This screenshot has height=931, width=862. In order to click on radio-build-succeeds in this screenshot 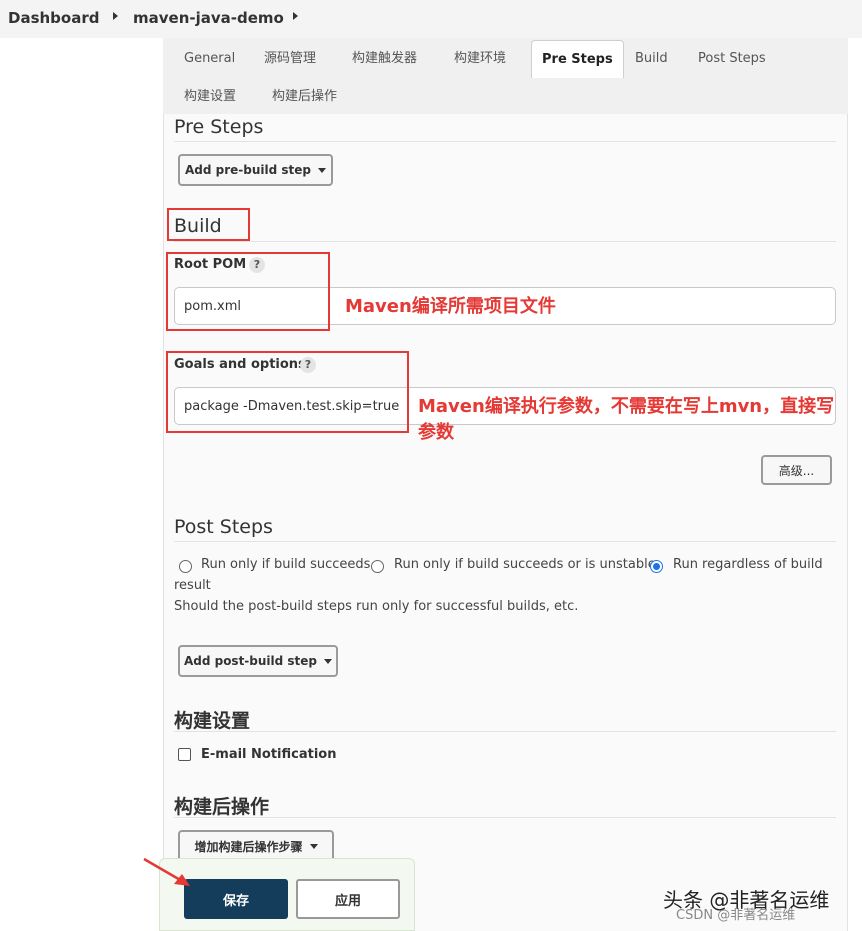, I will do `click(185, 566)`.